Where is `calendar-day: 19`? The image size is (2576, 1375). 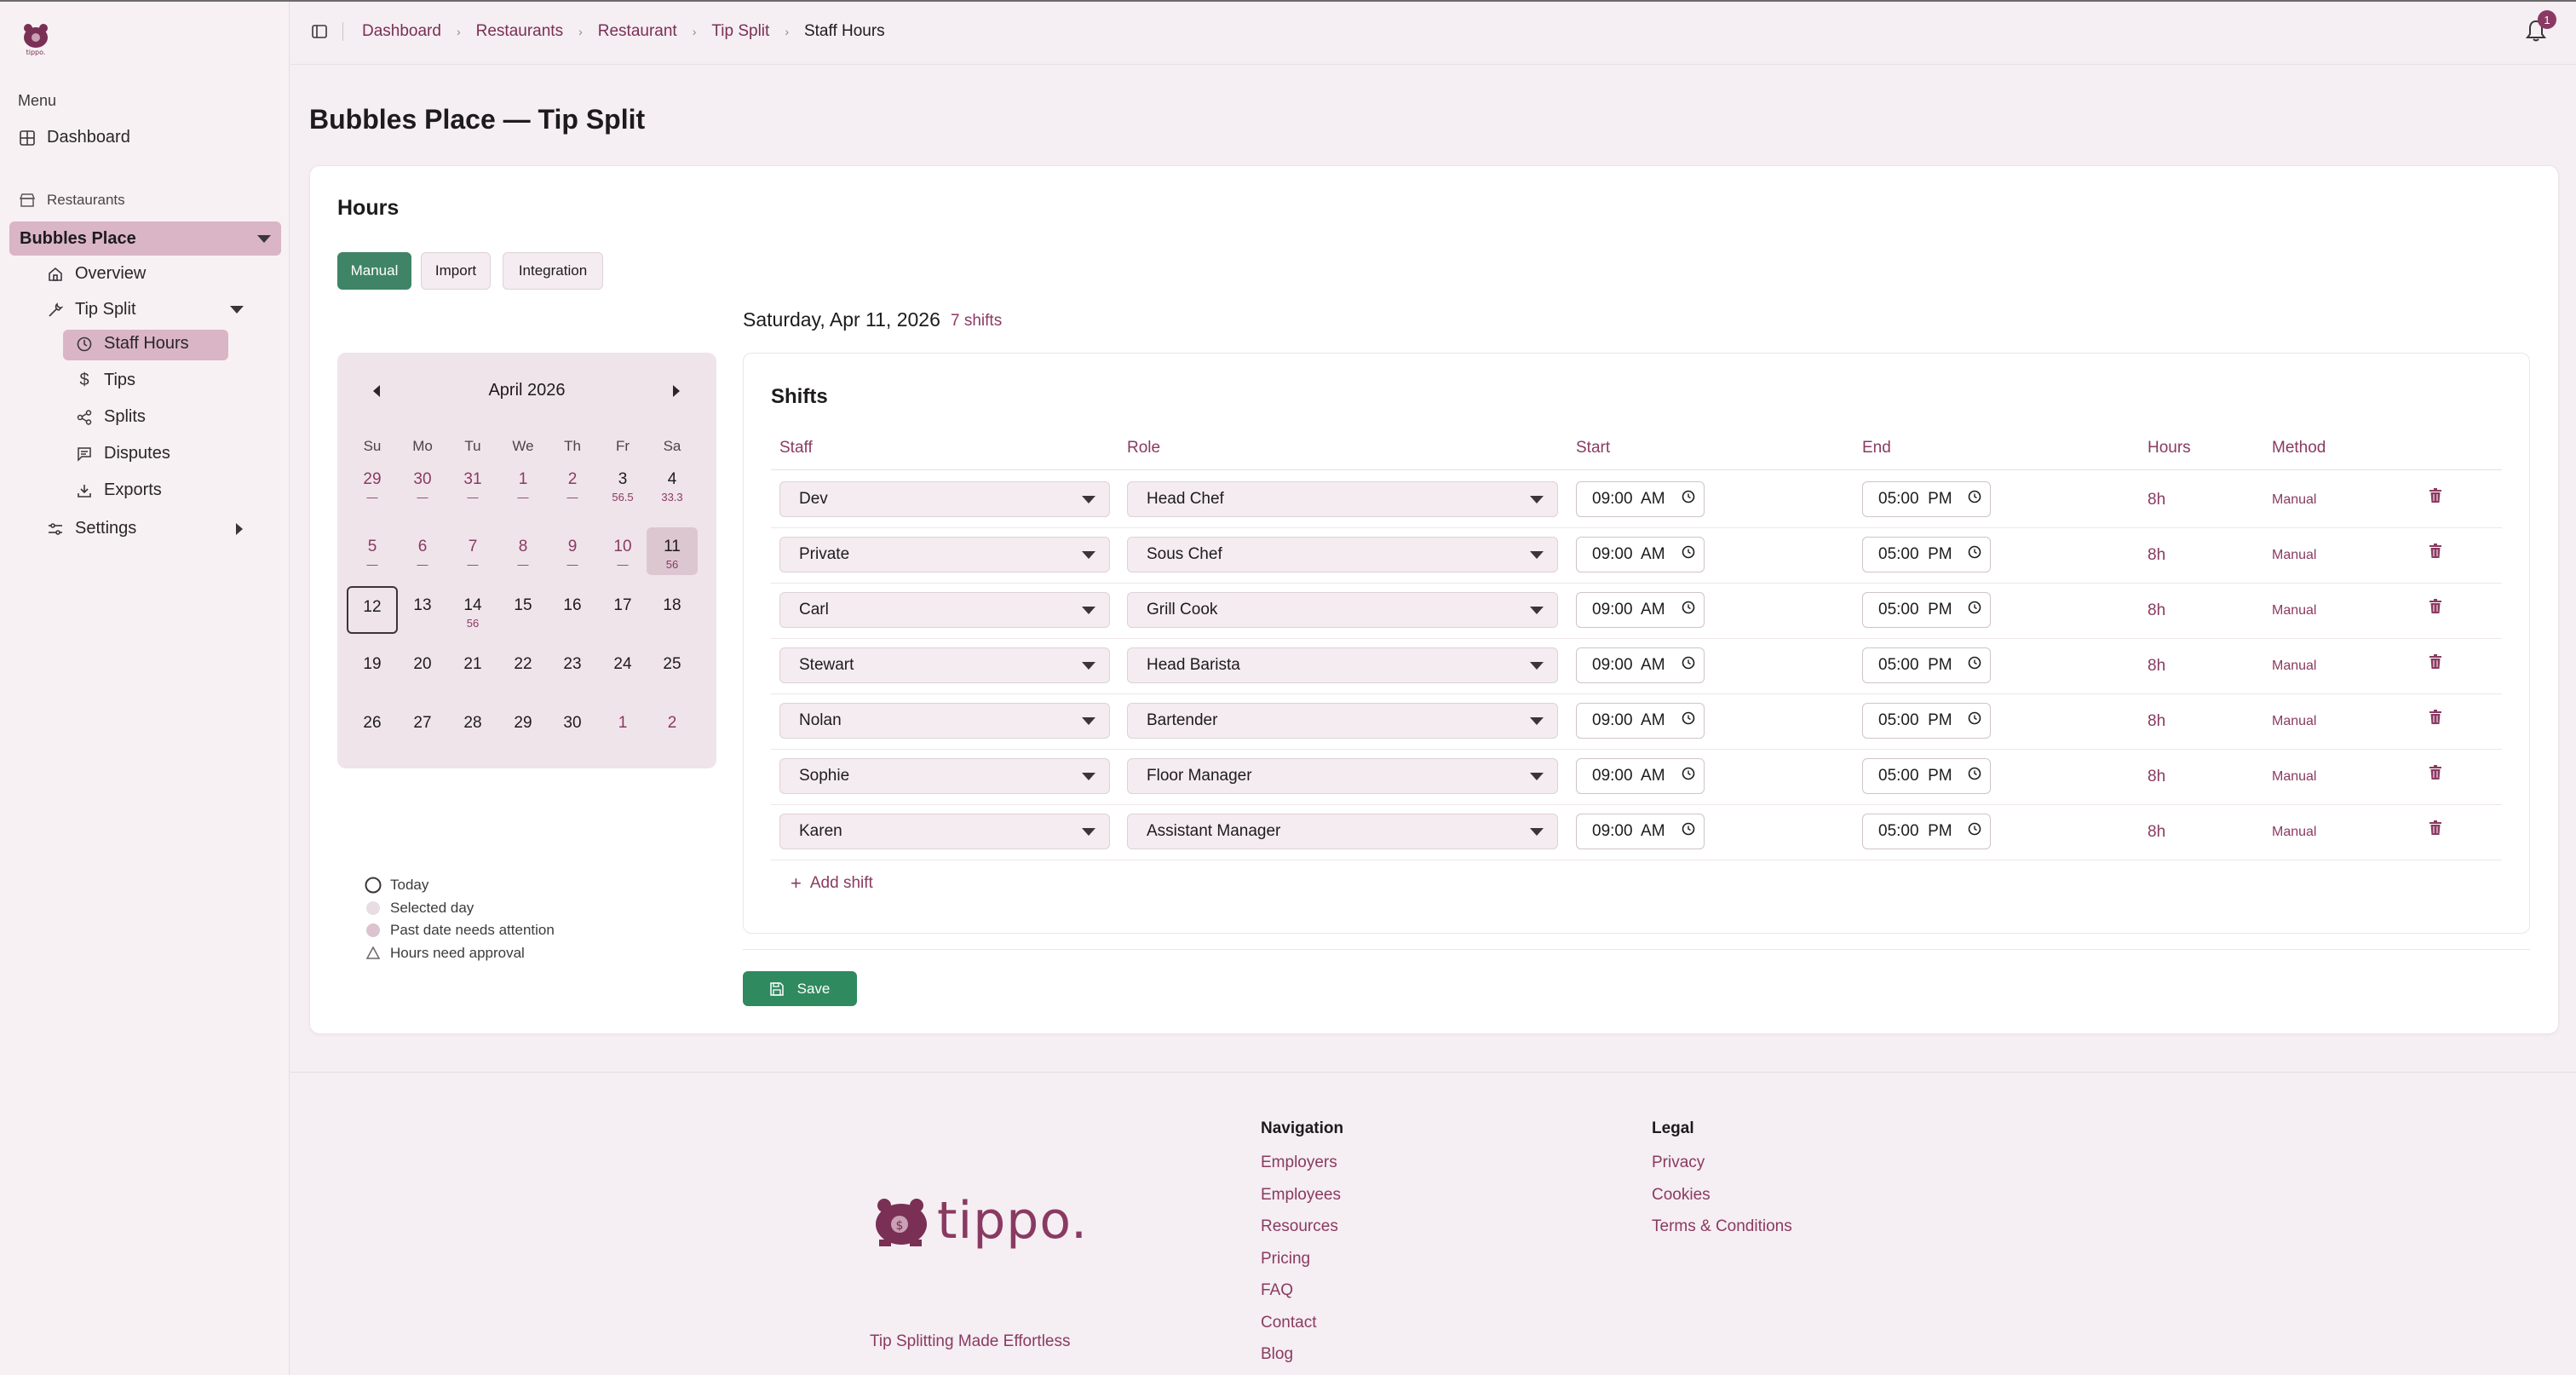 calendar-day: 19 is located at coordinates (372, 669).